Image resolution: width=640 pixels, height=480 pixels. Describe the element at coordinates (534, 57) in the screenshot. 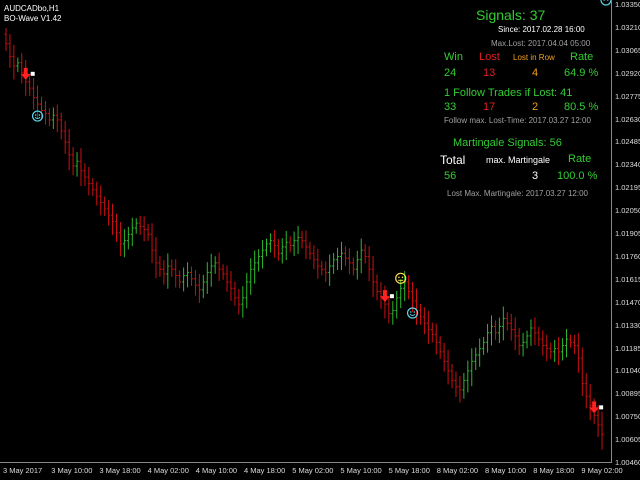

I see `header-lost-in-row: Lost in Row` at that location.